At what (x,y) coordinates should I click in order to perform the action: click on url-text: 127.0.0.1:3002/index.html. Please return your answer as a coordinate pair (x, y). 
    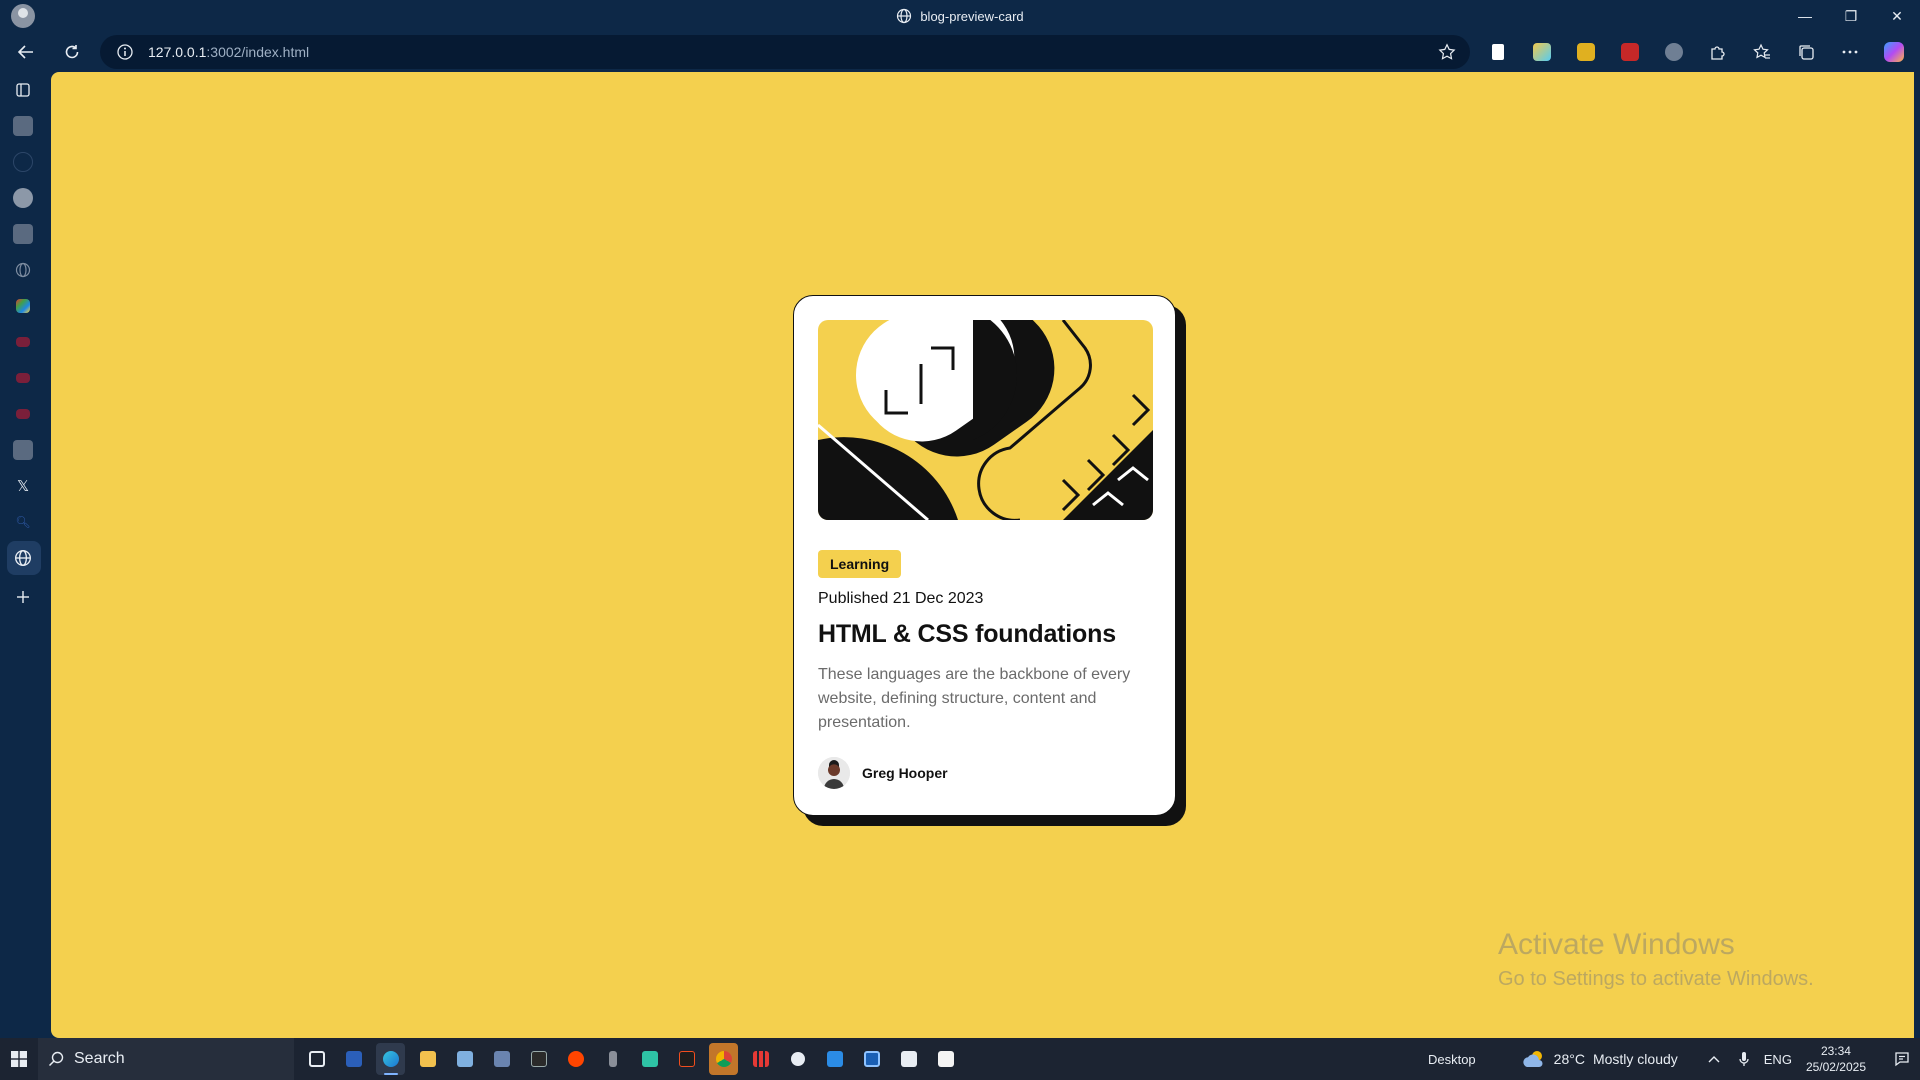
    Looking at the image, I should click on (228, 52).